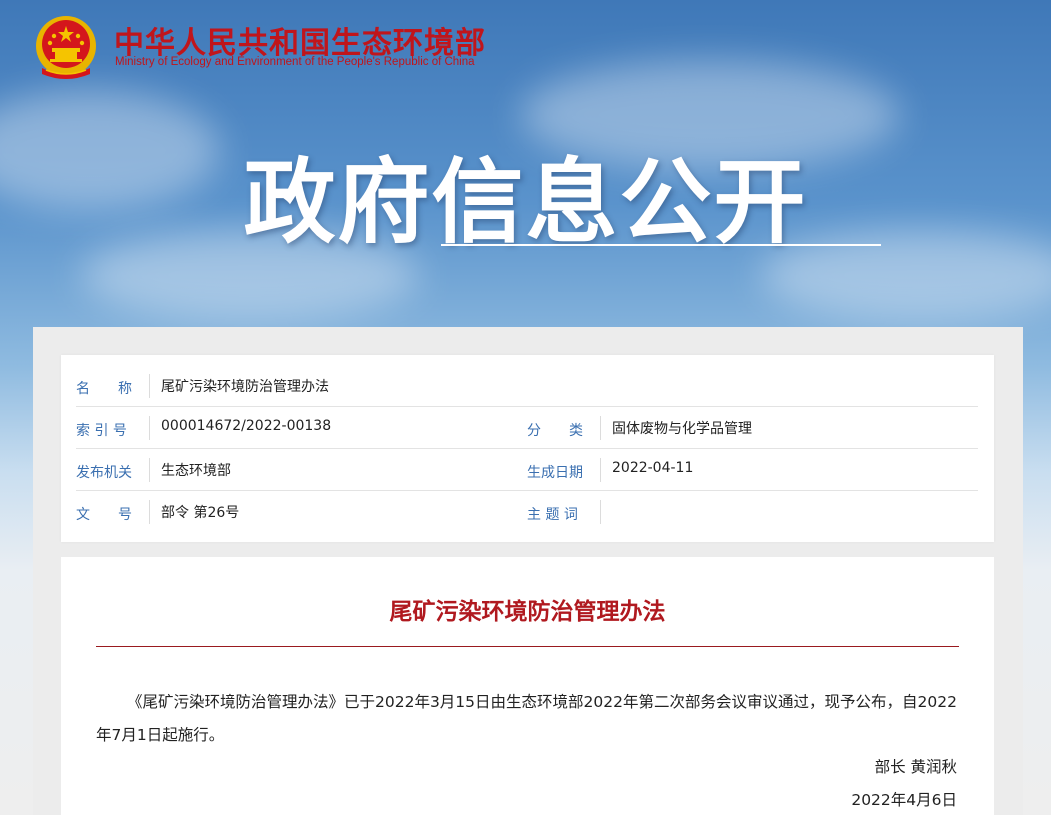 This screenshot has height=815, width=1051. What do you see at coordinates (527, 646) in the screenshot?
I see `article-title-rule` at bounding box center [527, 646].